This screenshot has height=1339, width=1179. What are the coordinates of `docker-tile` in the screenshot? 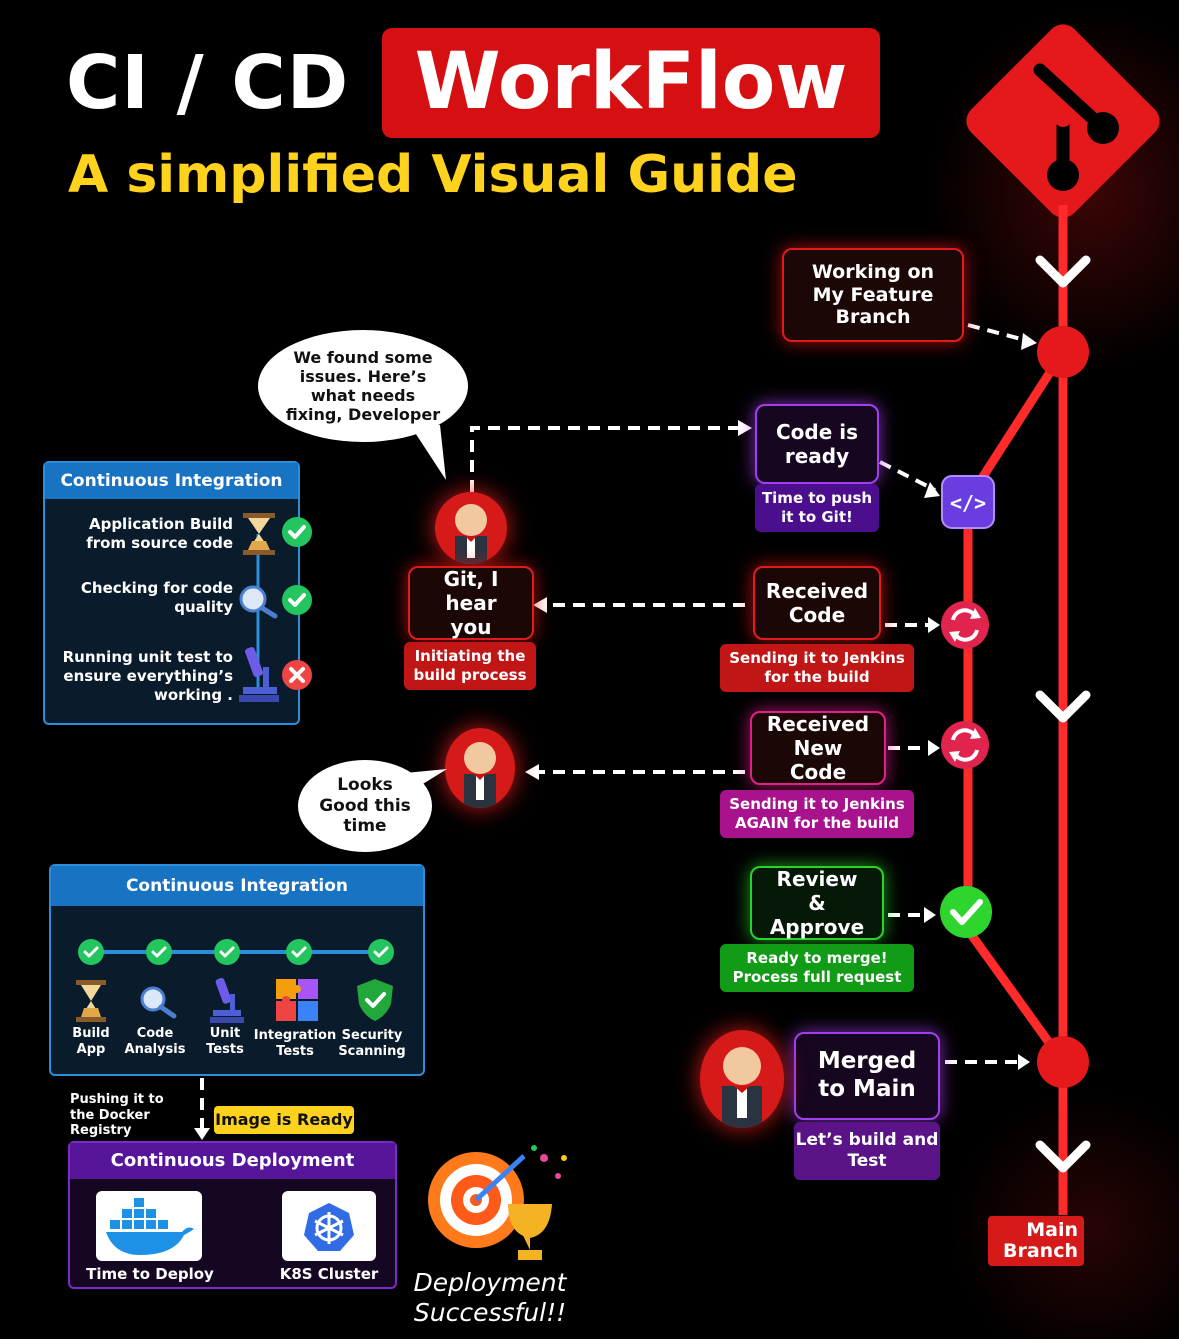 It's located at (149, 1226).